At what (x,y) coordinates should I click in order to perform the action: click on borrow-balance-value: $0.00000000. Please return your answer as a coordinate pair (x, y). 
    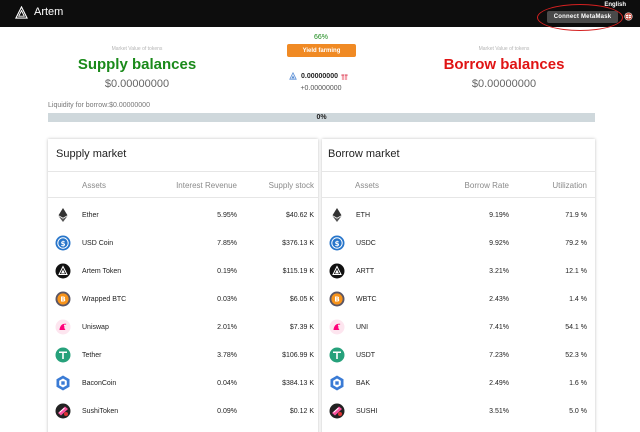
    Looking at the image, I should click on (504, 84).